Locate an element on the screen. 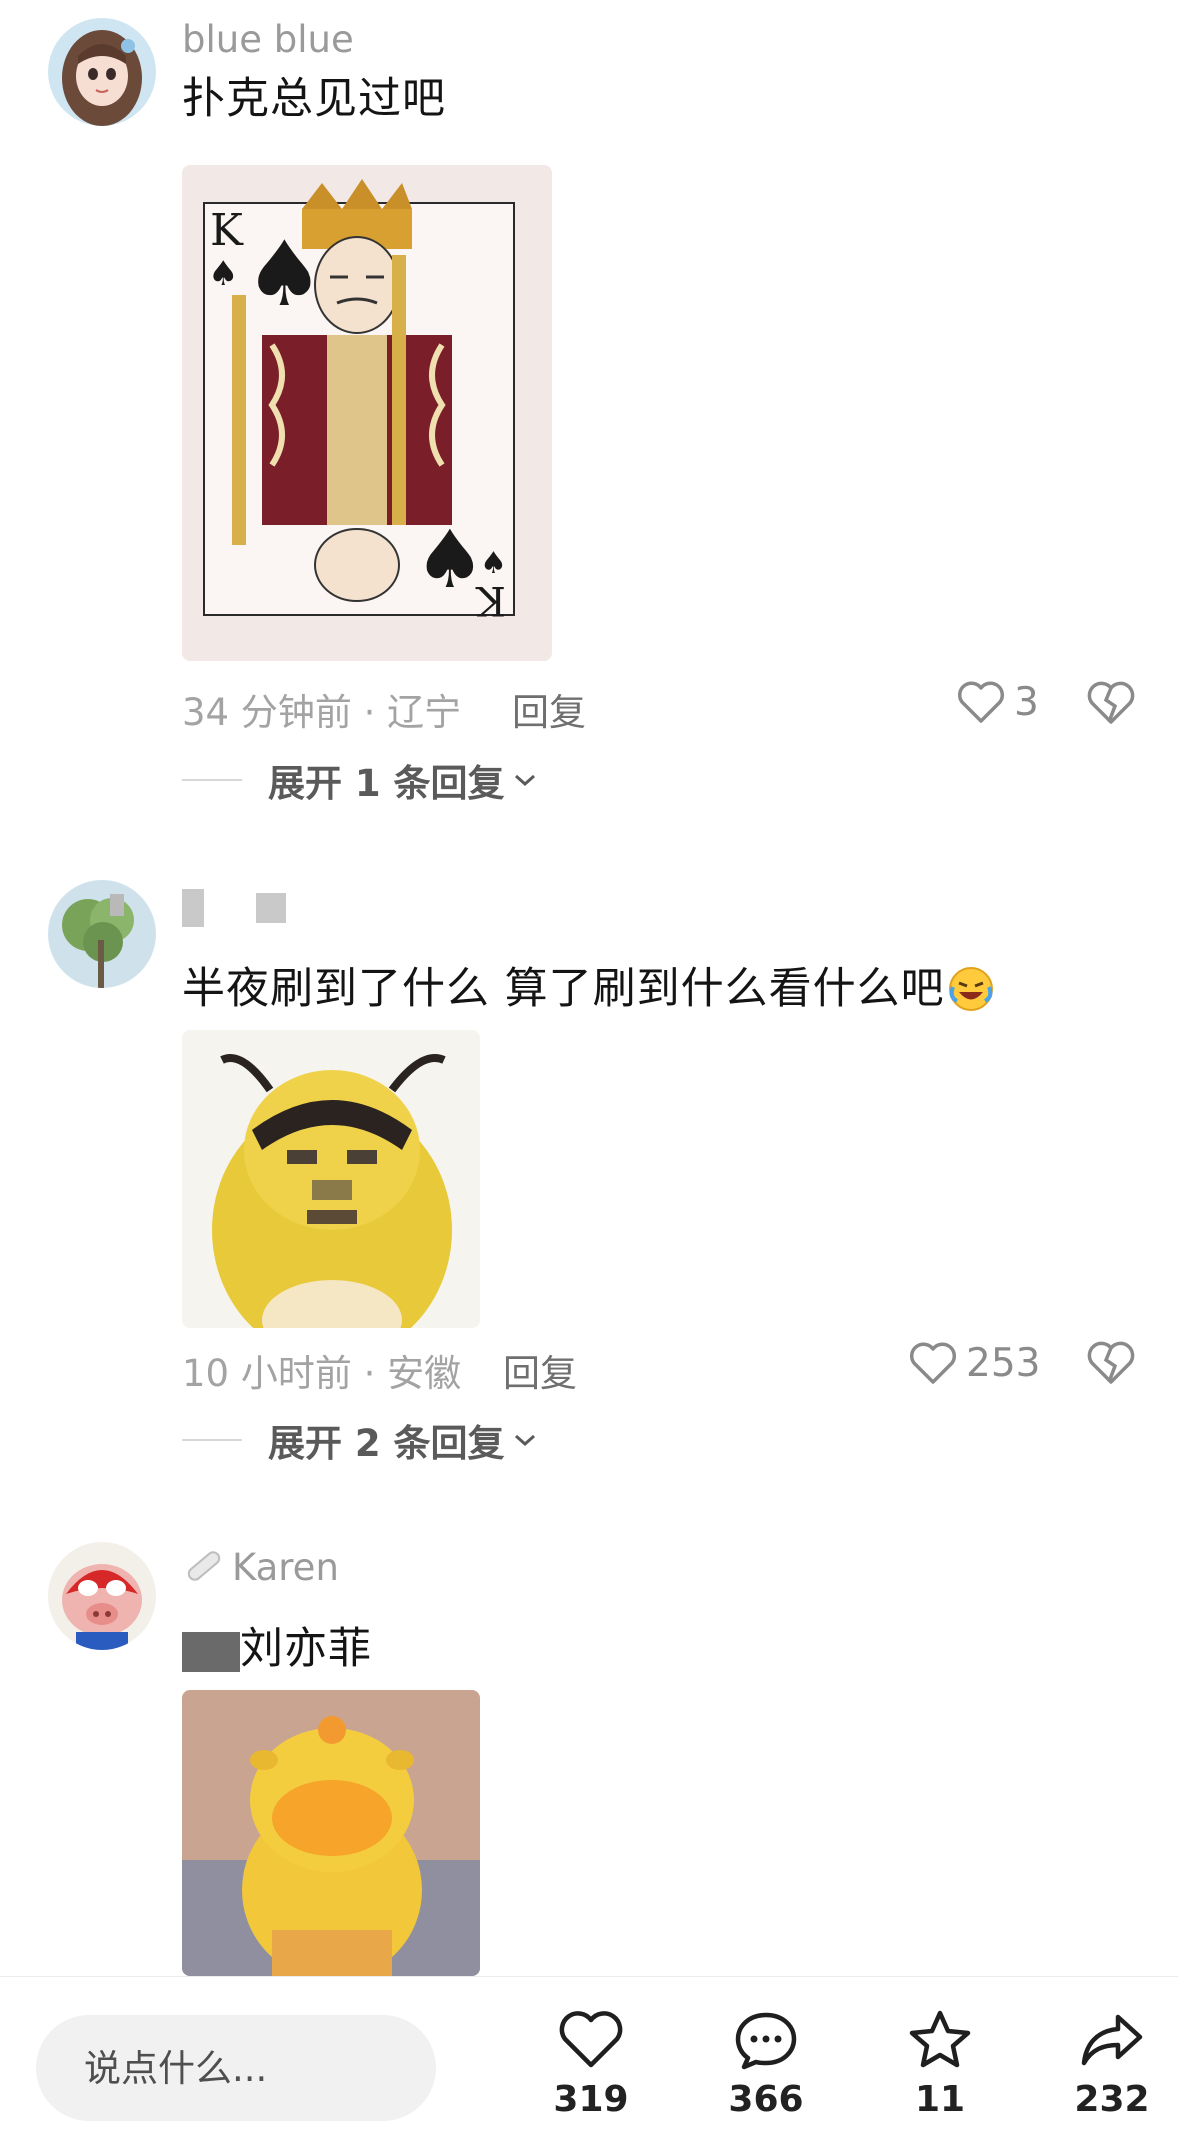  king-of-spades-card: K ♠ ♠ ♠ ♠ K is located at coordinates (367, 413).